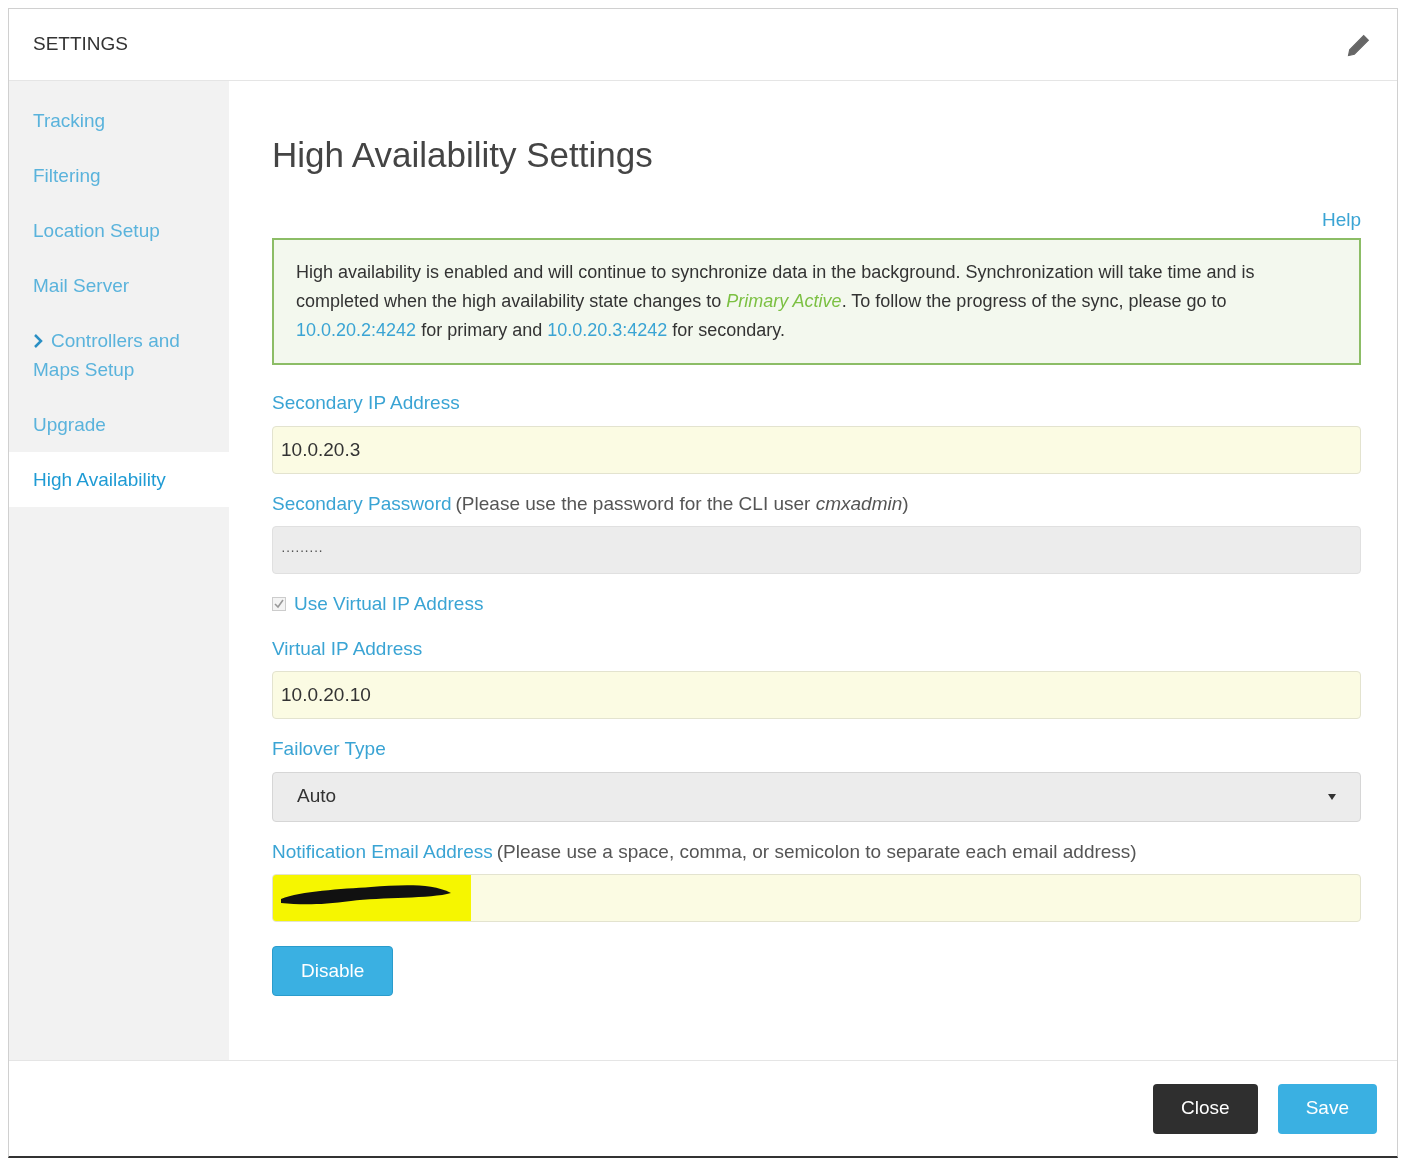 The width and height of the screenshot is (1404, 1166). I want to click on text-field, so click(816, 898).